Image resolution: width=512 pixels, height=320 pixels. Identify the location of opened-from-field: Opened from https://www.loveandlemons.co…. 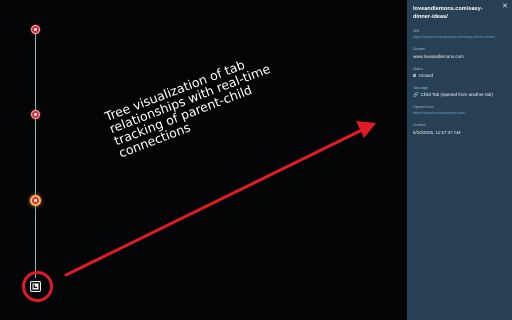
(459, 110).